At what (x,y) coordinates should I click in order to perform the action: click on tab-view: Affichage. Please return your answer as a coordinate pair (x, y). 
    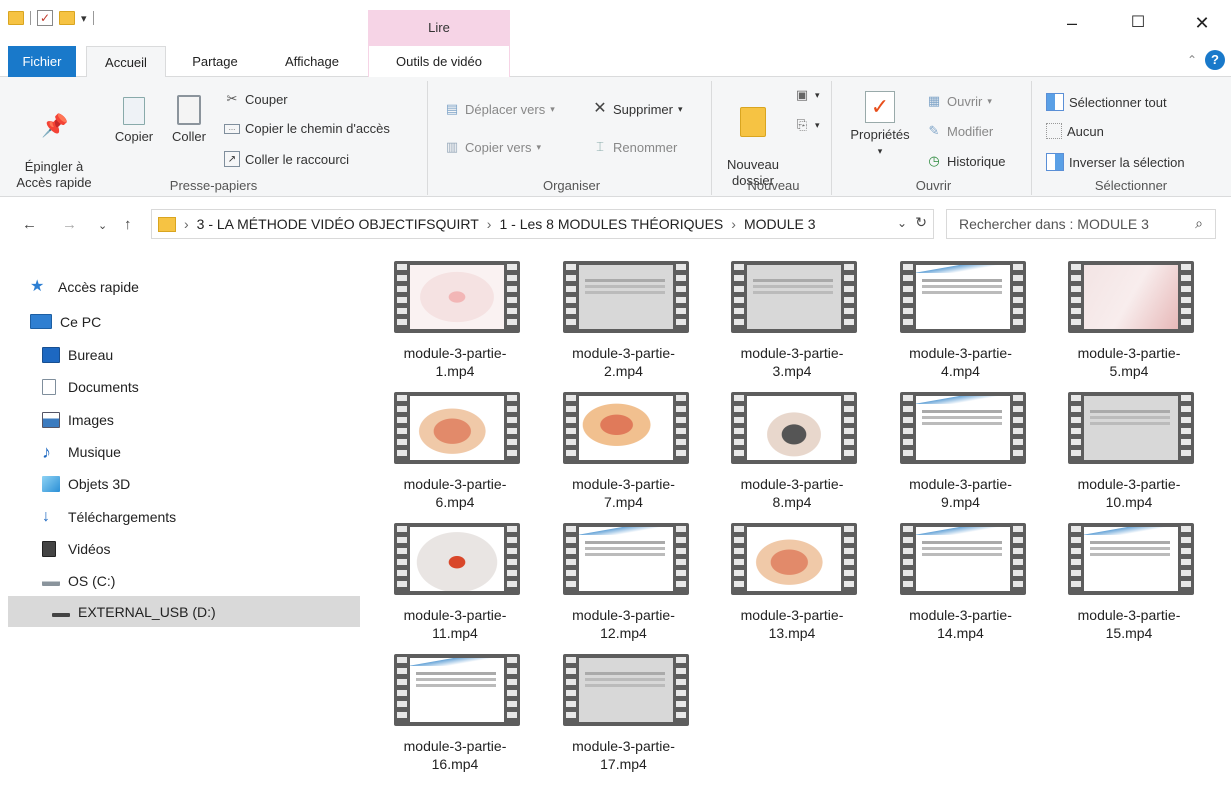
    Looking at the image, I should click on (312, 61).